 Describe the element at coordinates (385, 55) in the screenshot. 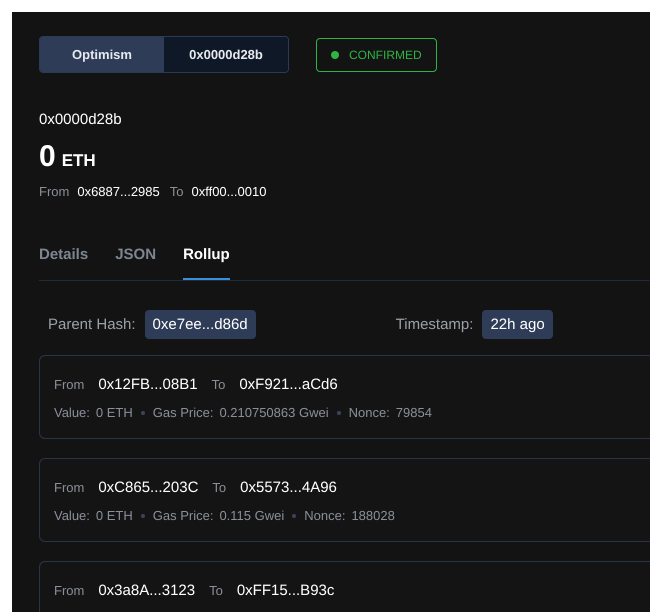

I see `status-label: CONFIRMED` at that location.